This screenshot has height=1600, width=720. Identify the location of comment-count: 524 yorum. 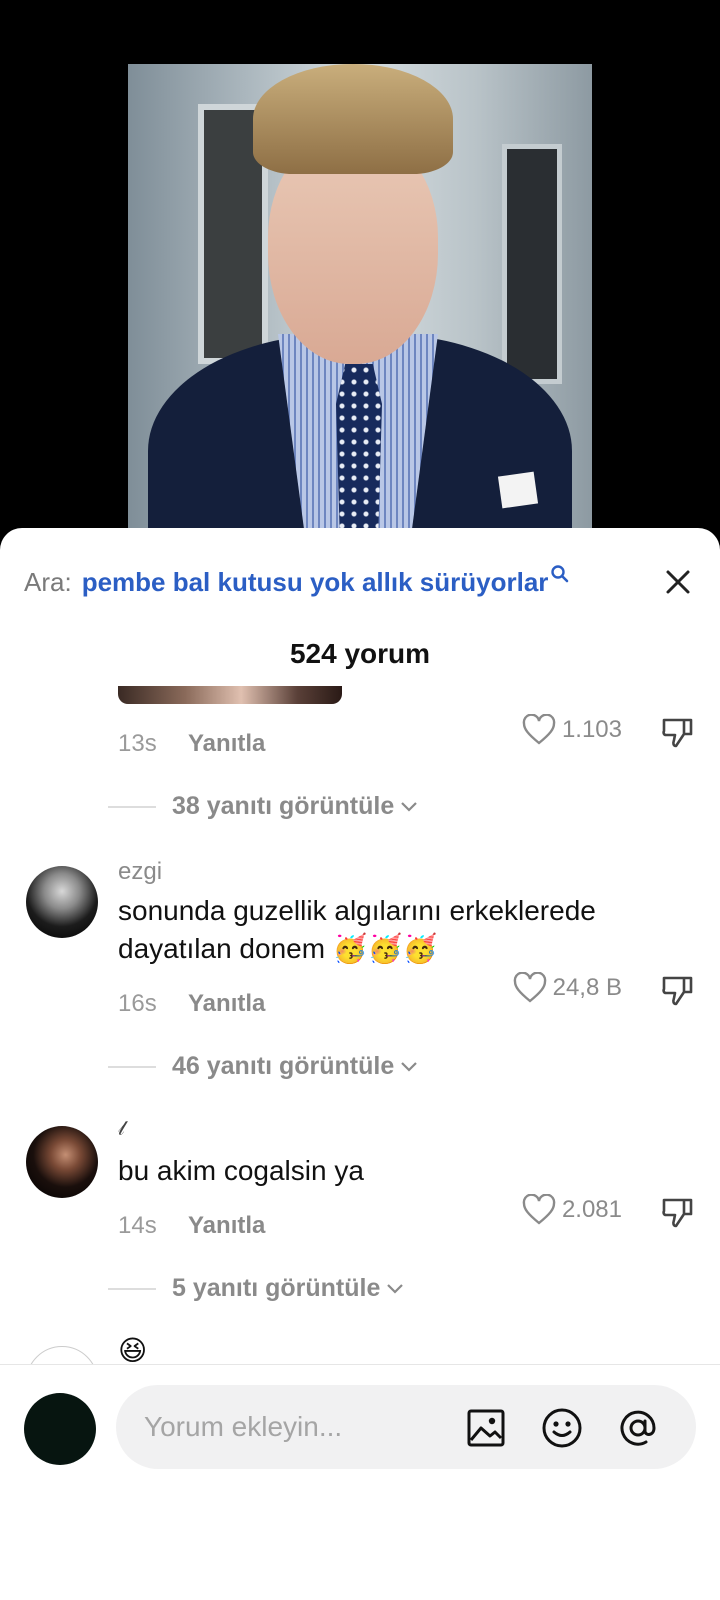
(360, 653).